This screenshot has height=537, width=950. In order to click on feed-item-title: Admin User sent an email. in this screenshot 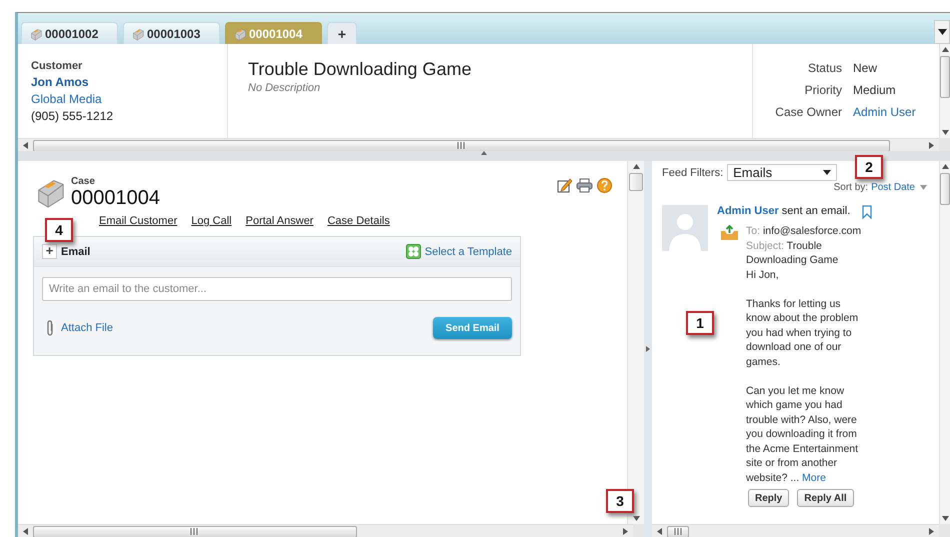, I will do `click(783, 211)`.